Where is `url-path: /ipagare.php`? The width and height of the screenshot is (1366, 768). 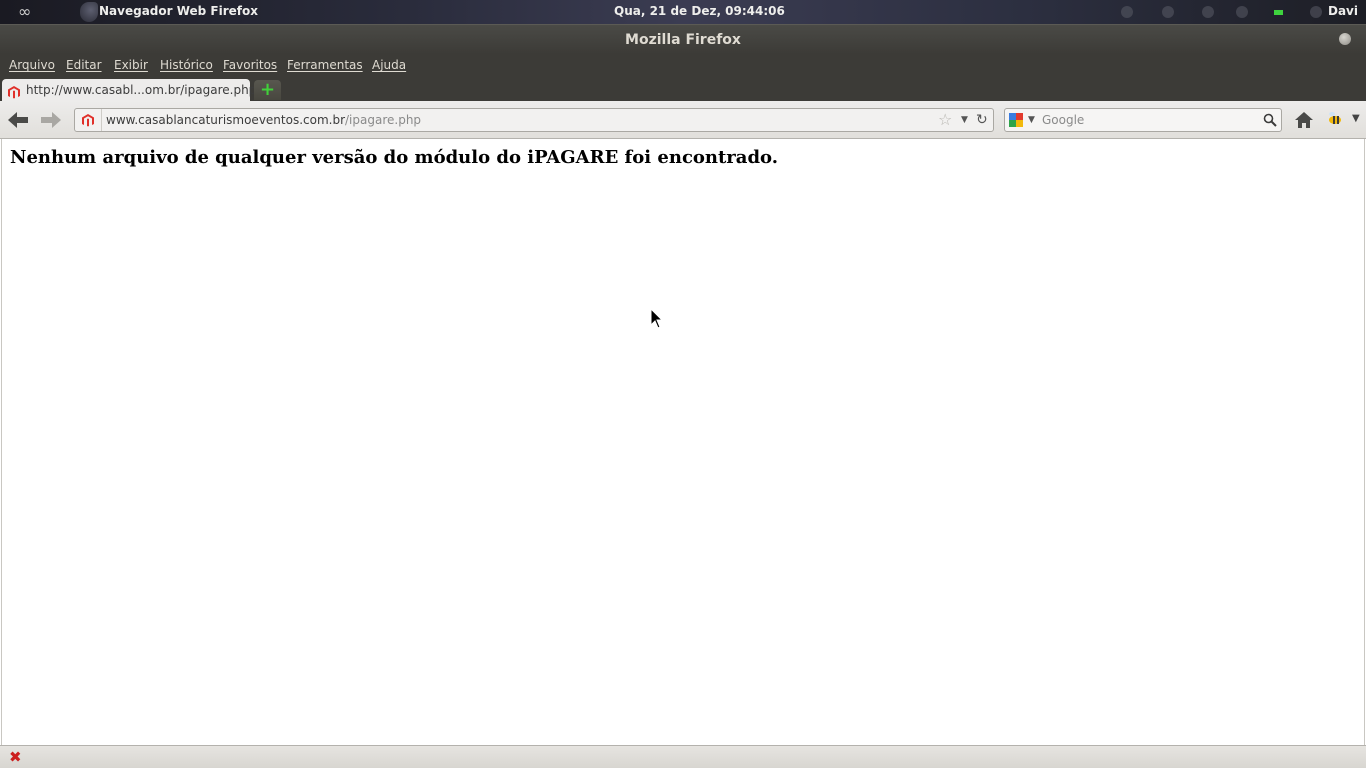 url-path: /ipagare.php is located at coordinates (383, 120).